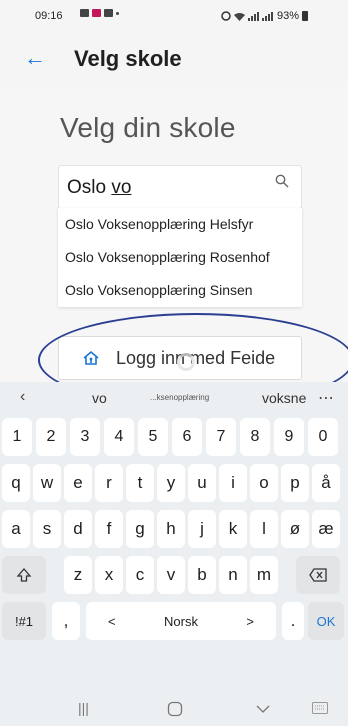 This screenshot has height=726, width=348. I want to click on suggestion-item: Oslo Voksenopplæring Rosenhof, so click(180, 257).